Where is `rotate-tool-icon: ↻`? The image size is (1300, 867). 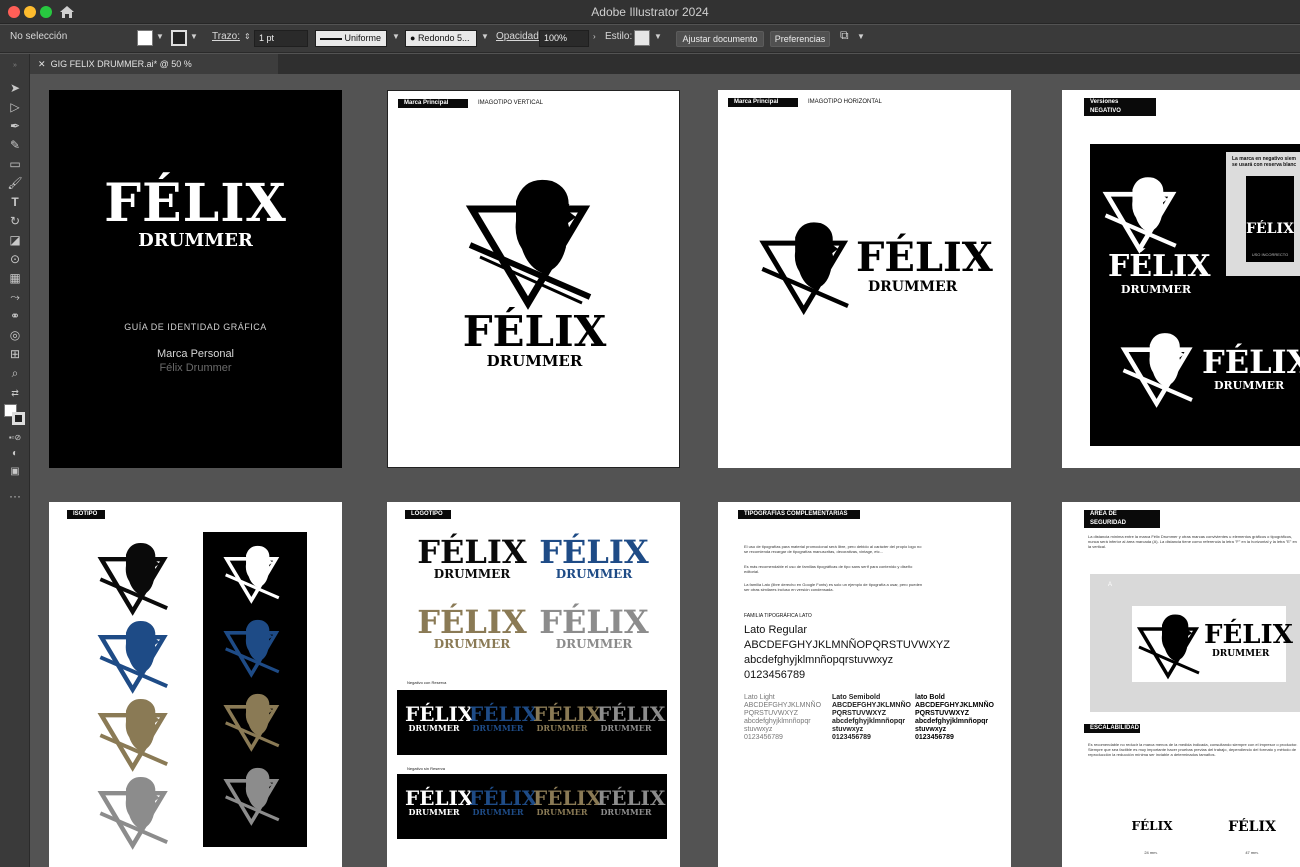
rotate-tool-icon: ↻ is located at coordinates (15, 221).